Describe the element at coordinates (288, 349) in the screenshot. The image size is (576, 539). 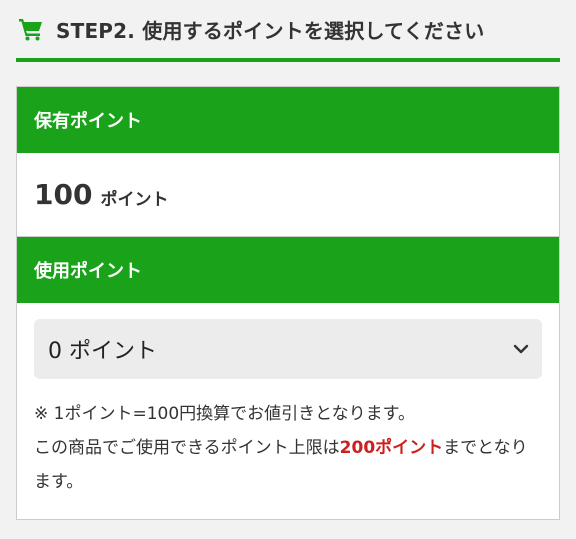
I see `use-points-select: 0 ポイント` at that location.